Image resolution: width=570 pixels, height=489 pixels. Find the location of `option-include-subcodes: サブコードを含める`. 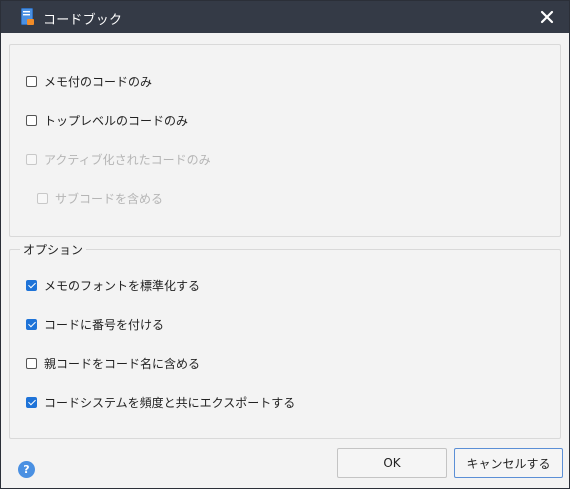

option-include-subcodes: サブコードを含める is located at coordinates (100, 198).